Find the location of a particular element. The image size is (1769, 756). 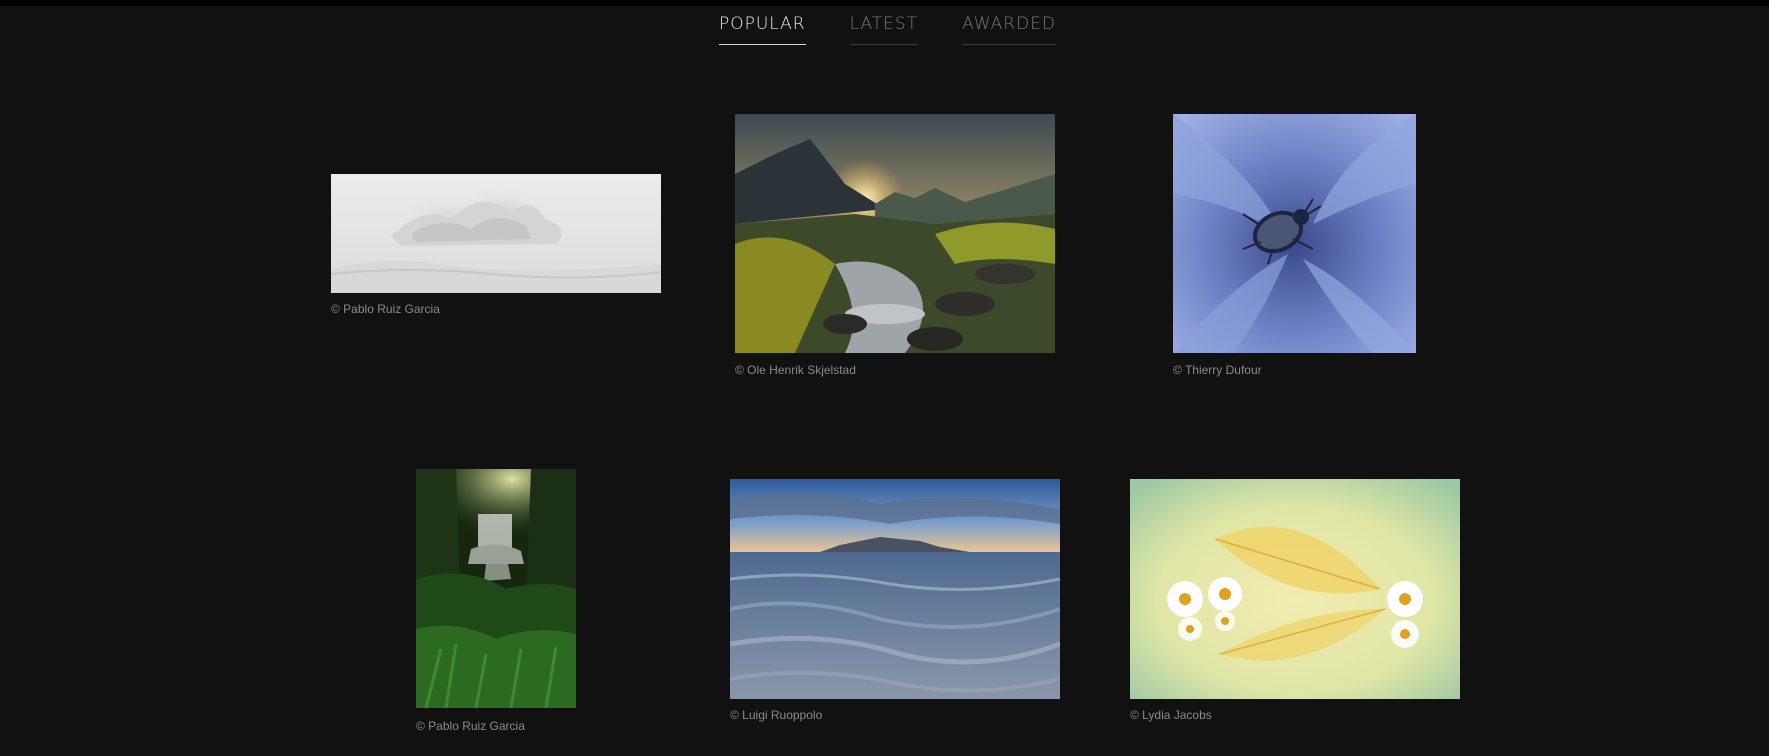

photo-credit: © Thierry Dufour is located at coordinates (1217, 370).